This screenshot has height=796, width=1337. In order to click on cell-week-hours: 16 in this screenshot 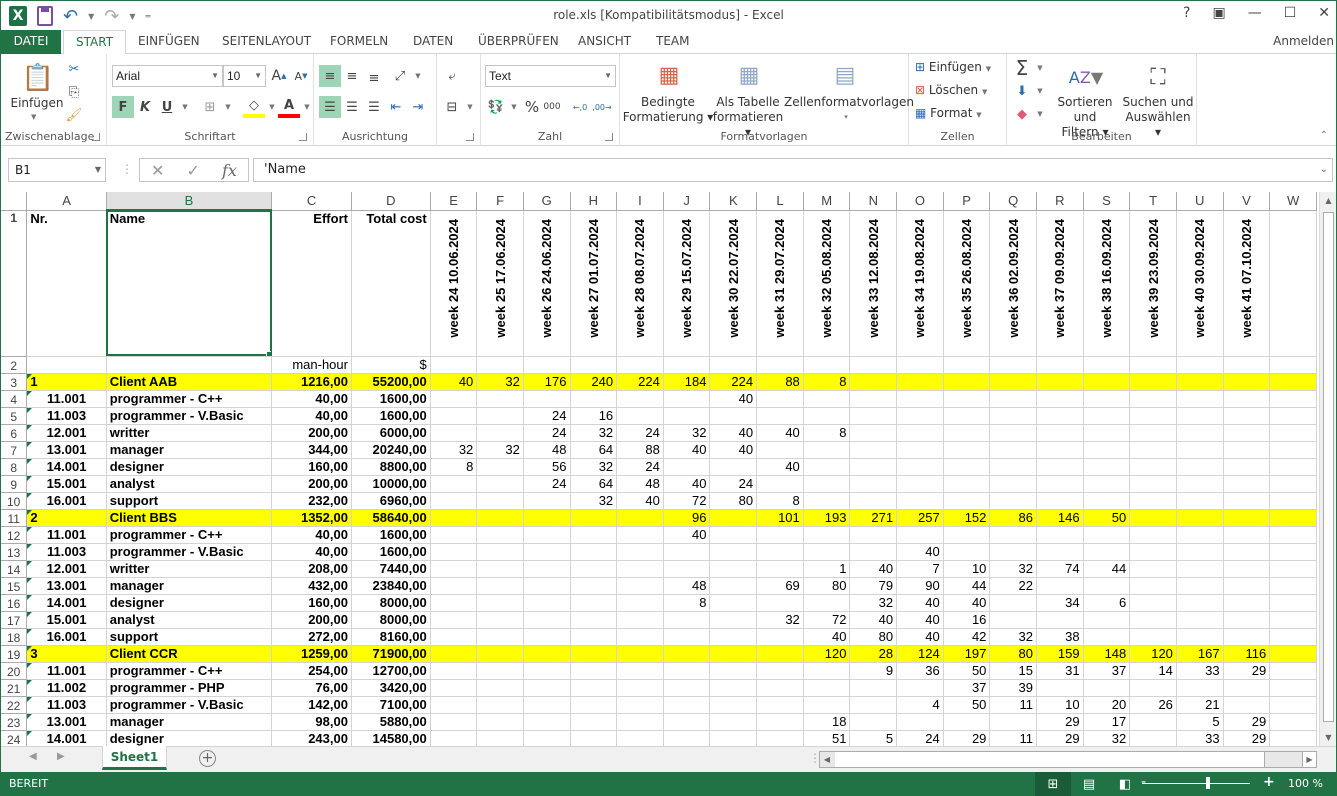, I will do `click(966, 619)`.